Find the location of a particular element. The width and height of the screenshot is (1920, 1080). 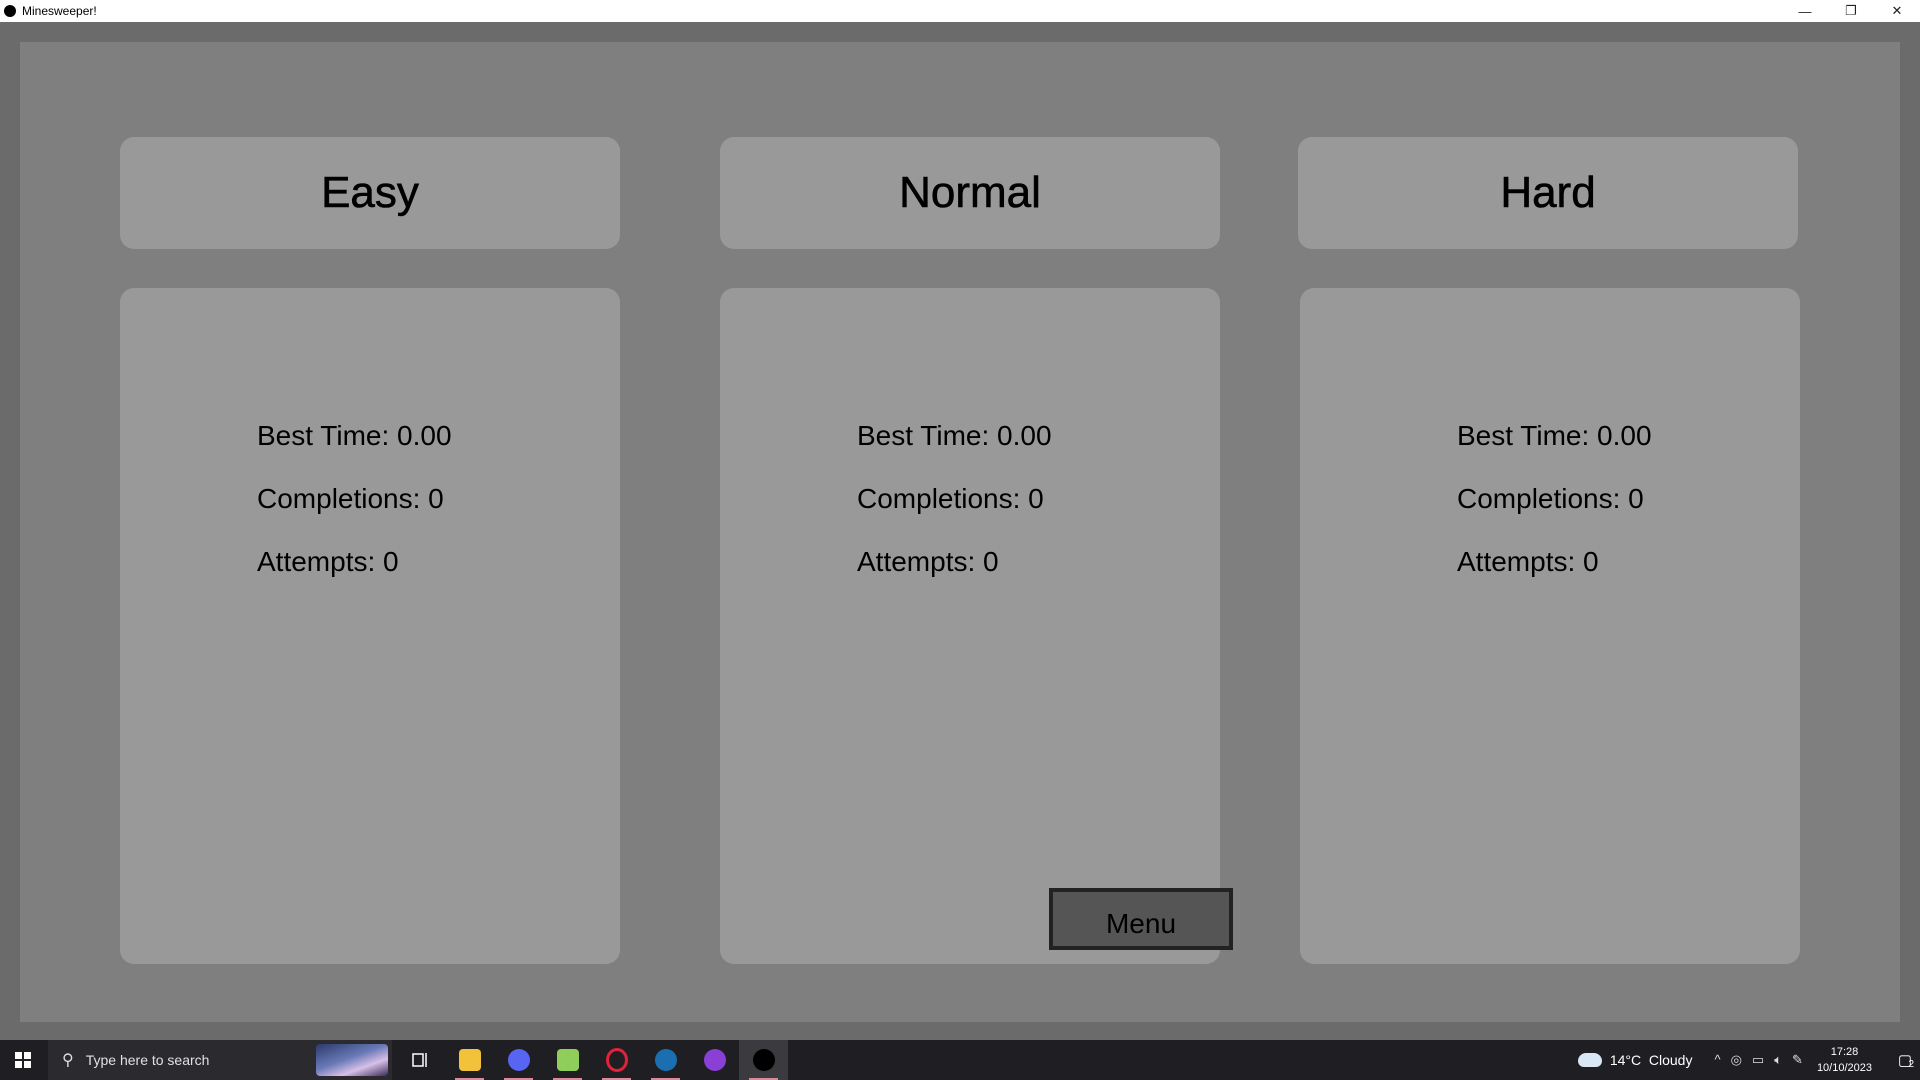

normal-completions: Completions: 0 is located at coordinates (950, 498).